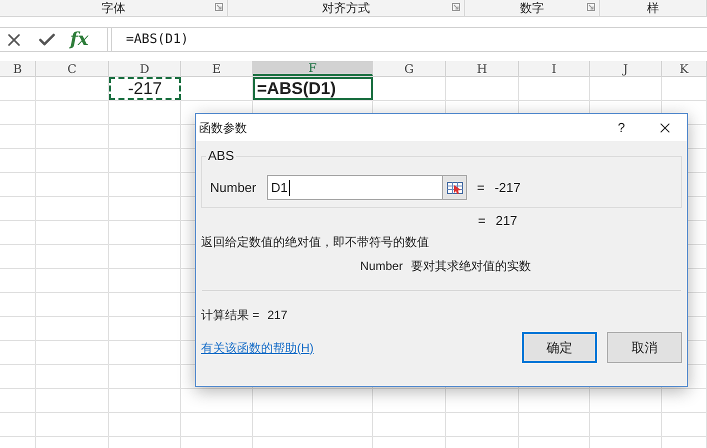 The width and height of the screenshot is (707, 448). Describe the element at coordinates (72, 68) in the screenshot. I see `column-header: C` at that location.